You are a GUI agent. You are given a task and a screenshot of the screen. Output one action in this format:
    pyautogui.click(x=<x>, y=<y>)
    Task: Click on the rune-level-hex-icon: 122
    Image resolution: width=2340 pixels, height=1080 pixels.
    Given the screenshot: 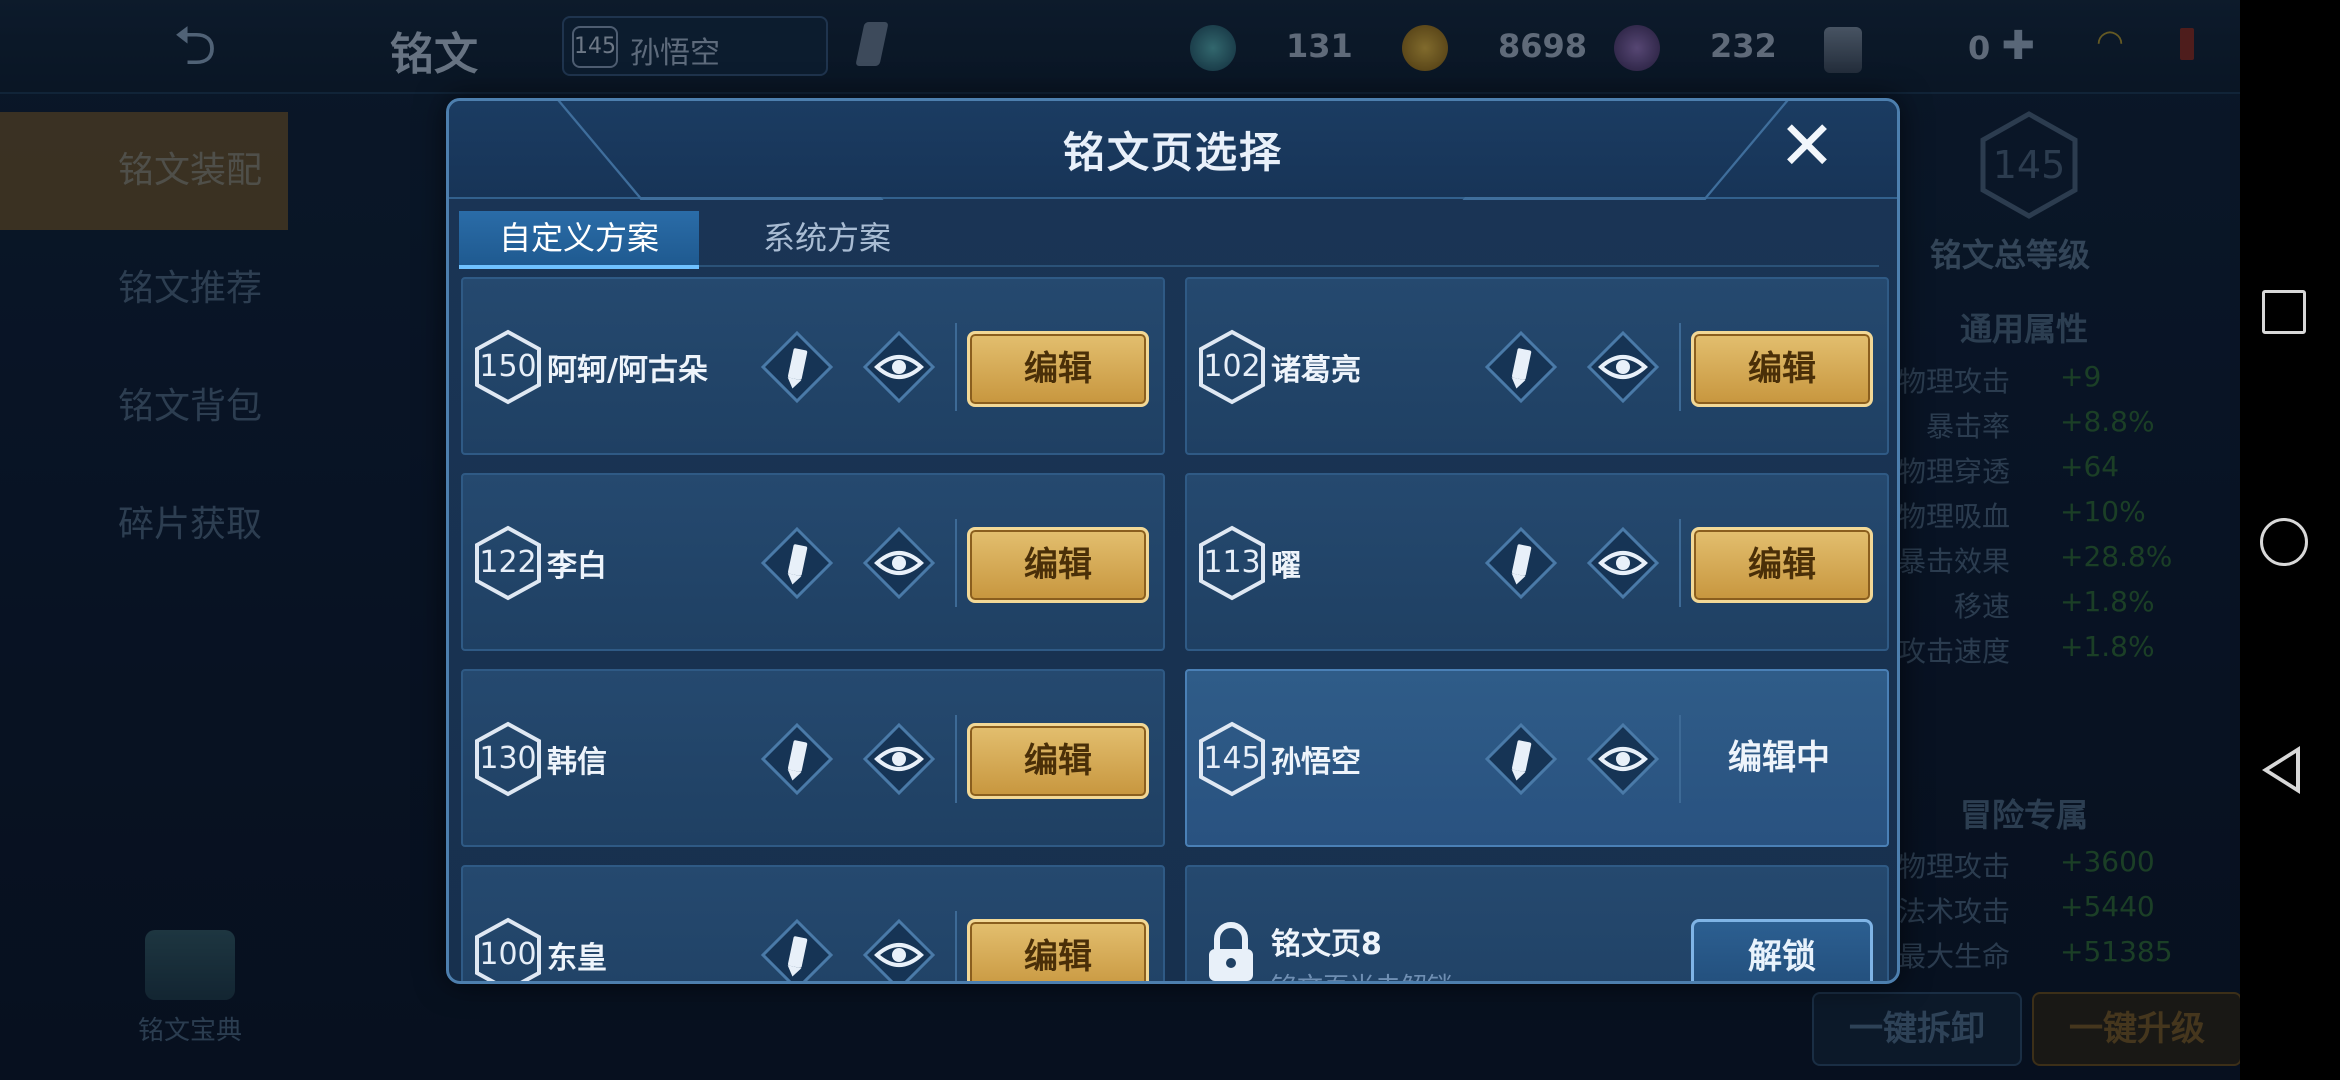 What is the action you would take?
    pyautogui.click(x=508, y=563)
    